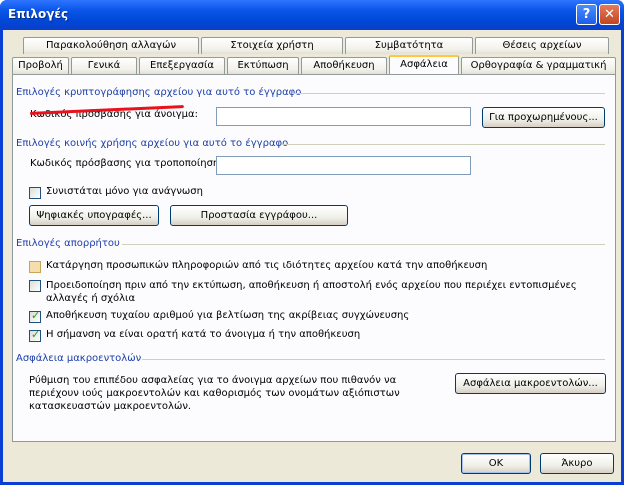  I want to click on privacy-divider, so click(363, 244).